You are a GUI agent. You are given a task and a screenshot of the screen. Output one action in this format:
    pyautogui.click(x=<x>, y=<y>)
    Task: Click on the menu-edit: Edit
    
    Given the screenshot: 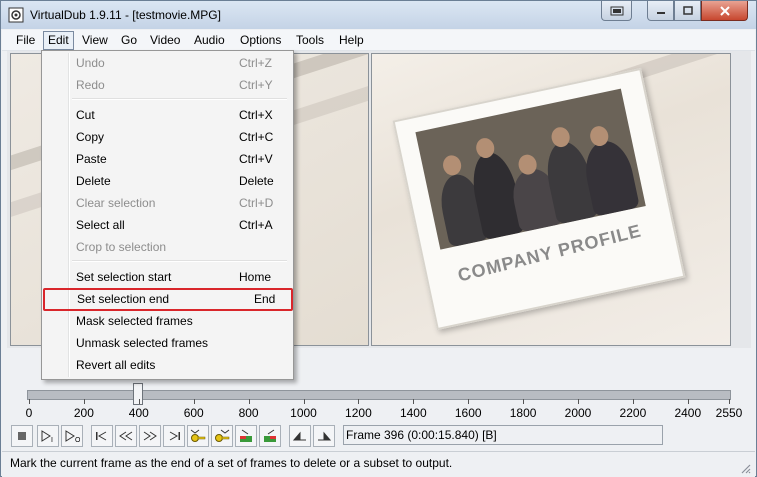 What is the action you would take?
    pyautogui.click(x=58, y=40)
    